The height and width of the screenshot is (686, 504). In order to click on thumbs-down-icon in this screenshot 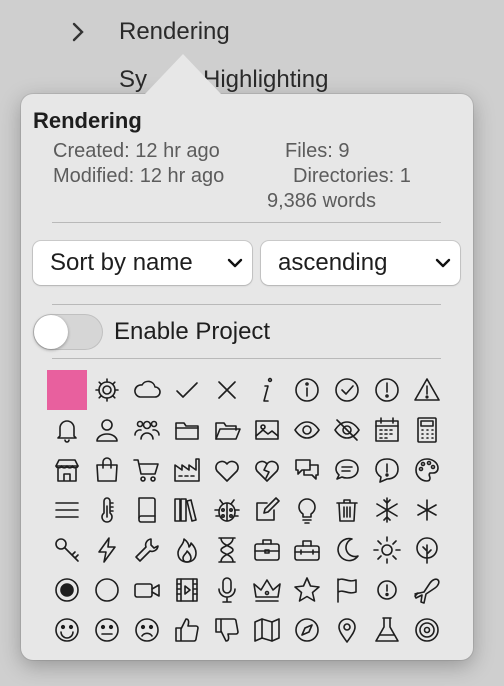, I will do `click(227, 630)`.